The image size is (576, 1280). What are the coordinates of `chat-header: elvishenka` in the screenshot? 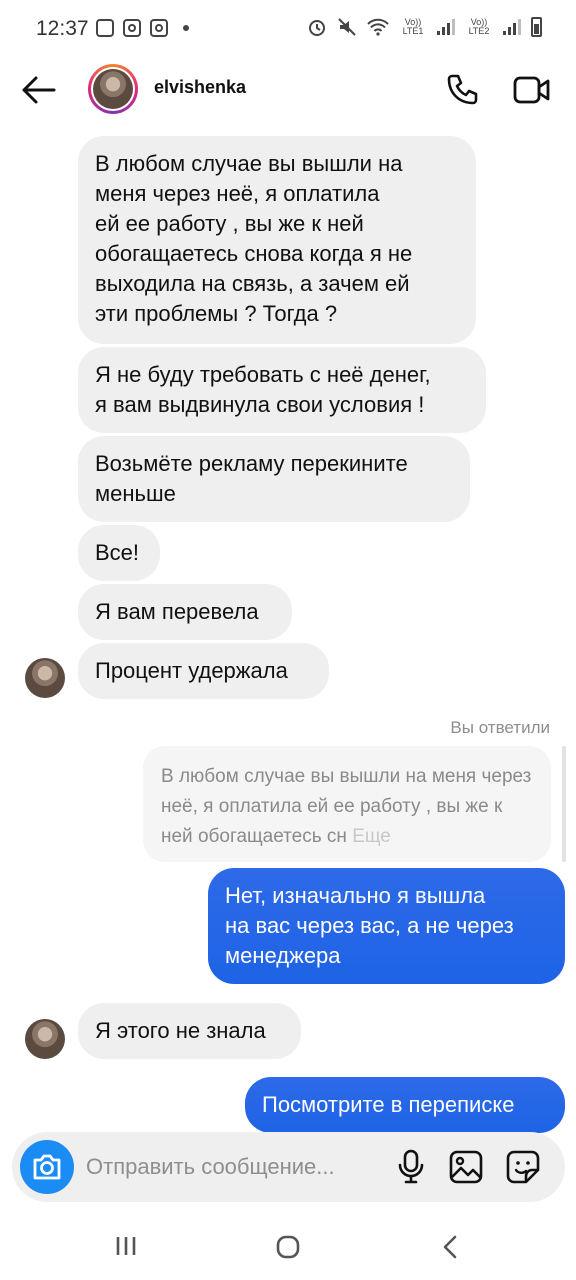 It's located at (288, 91).